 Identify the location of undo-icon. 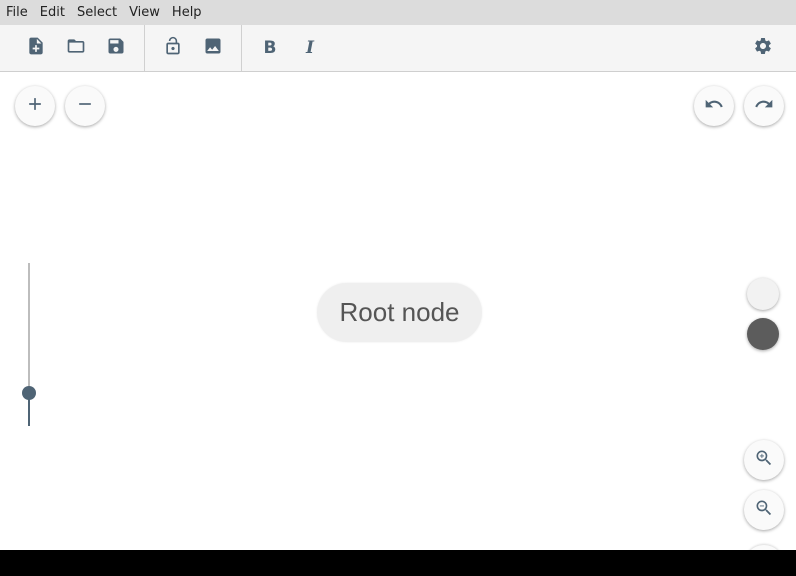
(714, 106).